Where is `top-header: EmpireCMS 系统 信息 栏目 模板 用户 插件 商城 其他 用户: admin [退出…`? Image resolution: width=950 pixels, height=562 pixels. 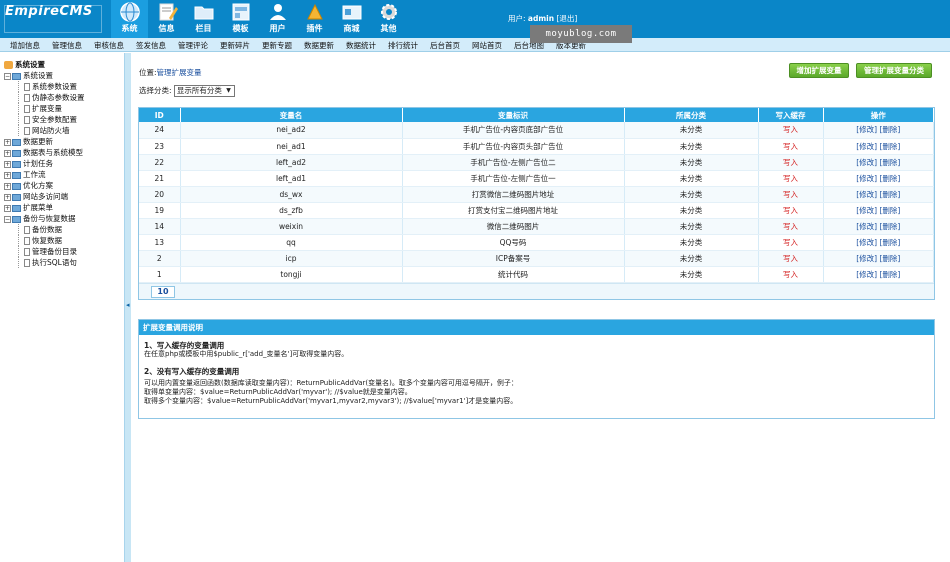
top-header: EmpireCMS 系统 信息 栏目 模板 用户 插件 商城 其他 用户: admin [退出… is located at coordinates (475, 19).